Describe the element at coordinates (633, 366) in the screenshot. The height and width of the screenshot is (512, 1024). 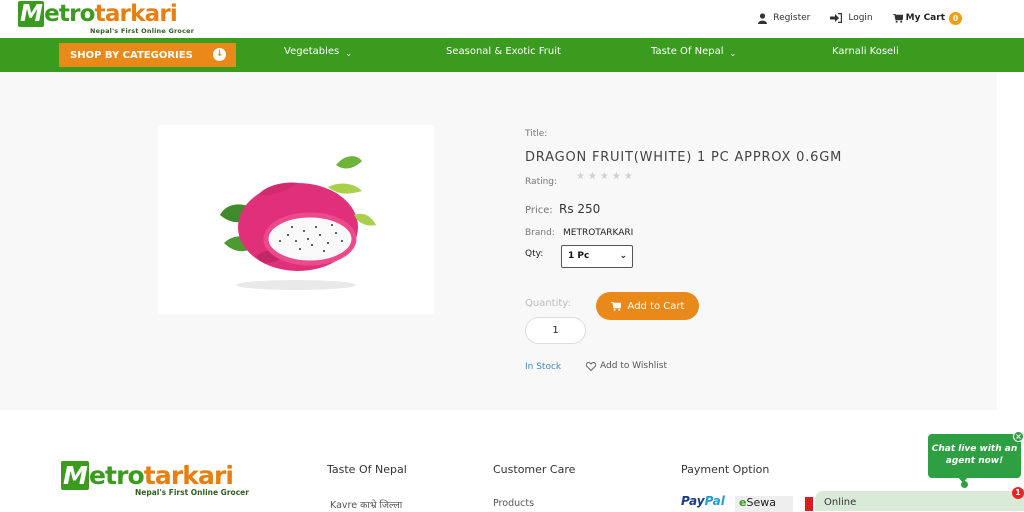
I see `wishlist-label: Add to Wishlist` at that location.